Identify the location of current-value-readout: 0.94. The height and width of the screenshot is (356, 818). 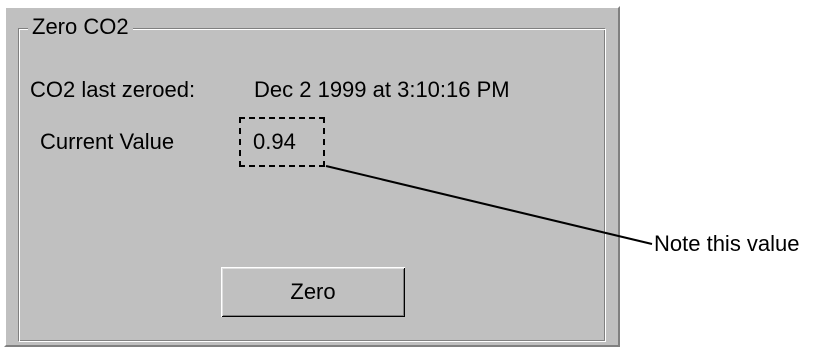
(282, 142).